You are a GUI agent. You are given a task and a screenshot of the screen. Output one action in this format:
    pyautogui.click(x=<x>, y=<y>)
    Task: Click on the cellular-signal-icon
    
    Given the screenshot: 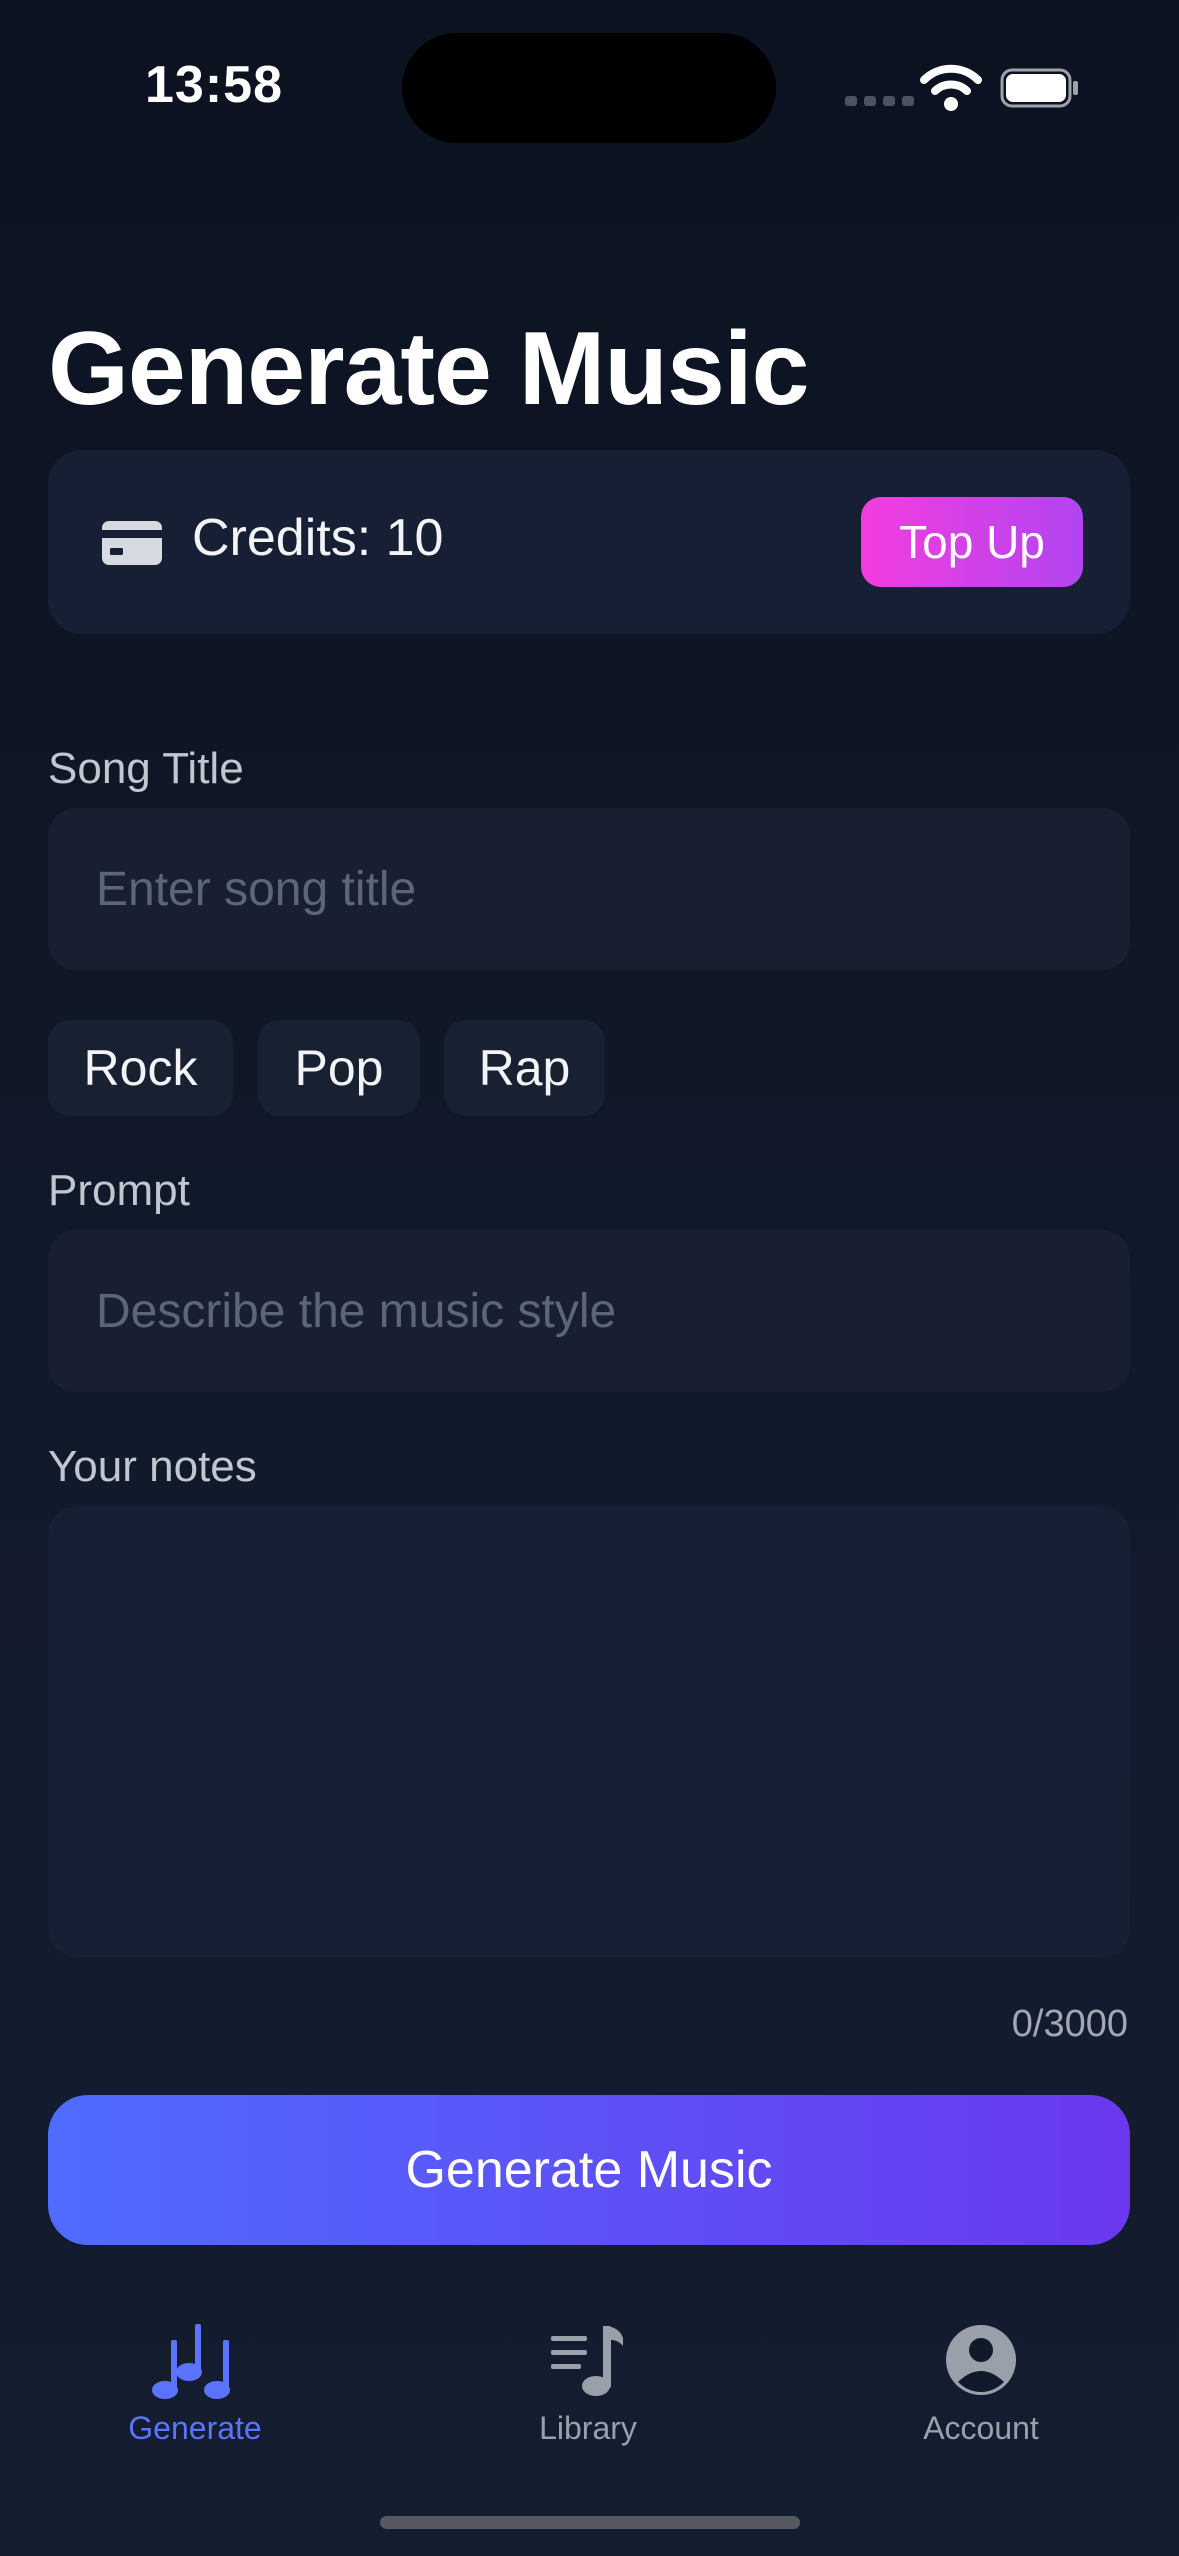 What is the action you would take?
    pyautogui.click(x=879, y=101)
    